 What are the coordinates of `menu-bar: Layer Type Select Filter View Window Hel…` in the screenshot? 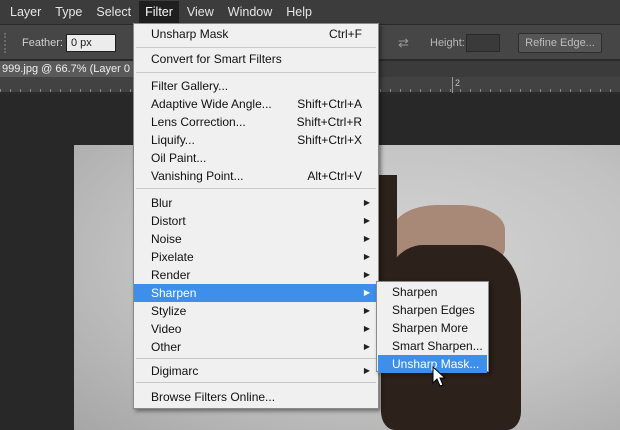 It's located at (310, 12).